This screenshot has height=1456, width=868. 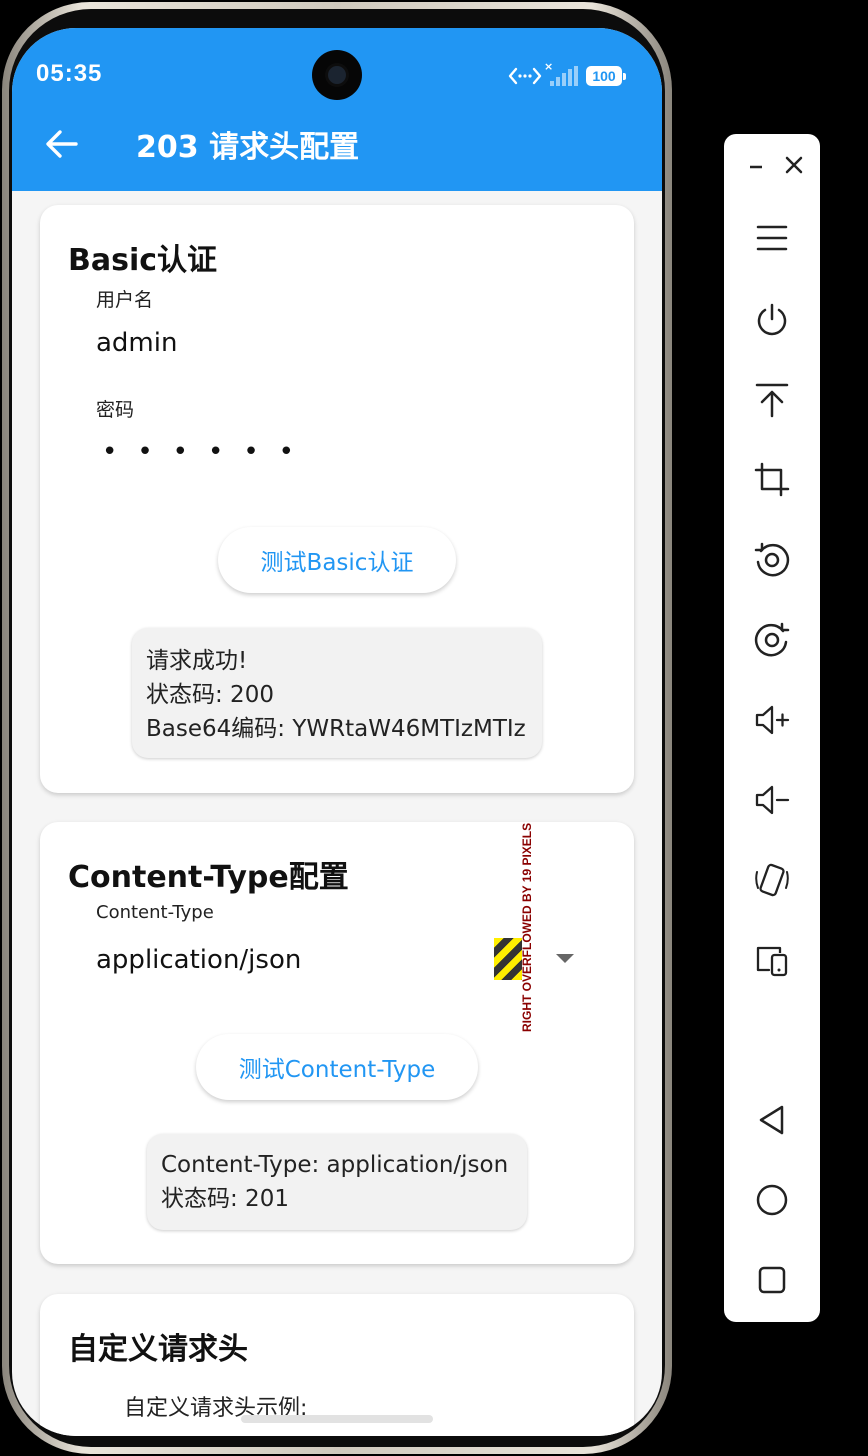 I want to click on crop-button, so click(x=772, y=480).